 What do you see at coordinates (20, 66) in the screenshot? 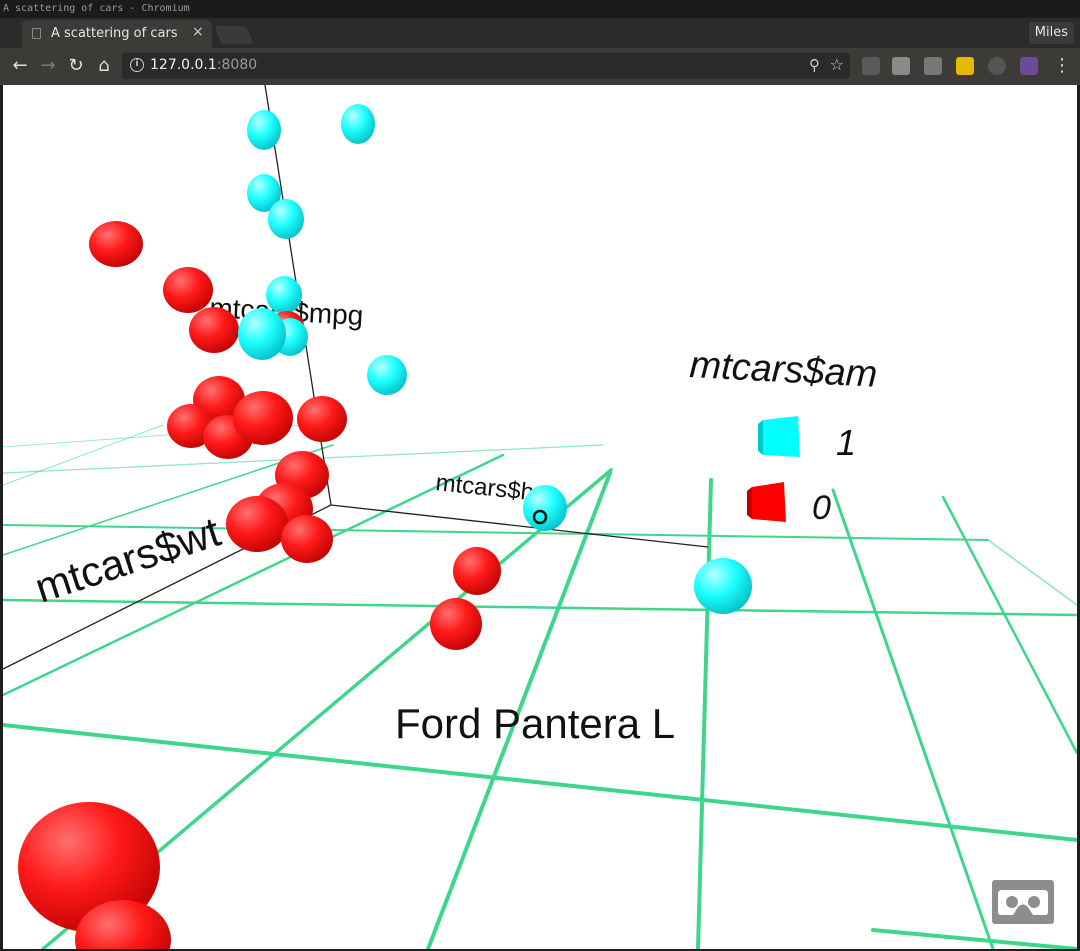
I see `back-icon: ←` at bounding box center [20, 66].